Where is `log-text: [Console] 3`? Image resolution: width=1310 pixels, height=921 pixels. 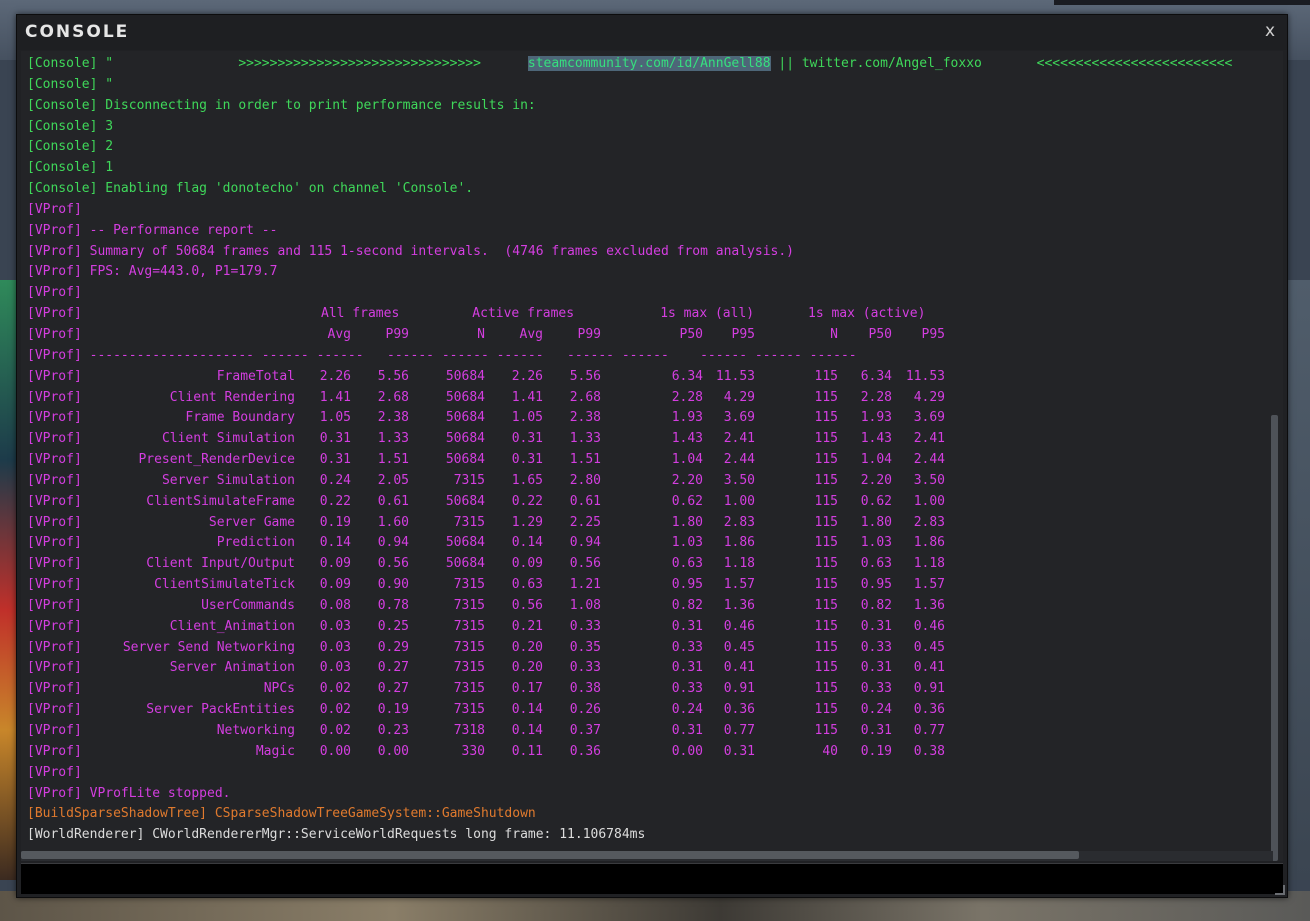
log-text: [Console] 3 is located at coordinates (70, 126).